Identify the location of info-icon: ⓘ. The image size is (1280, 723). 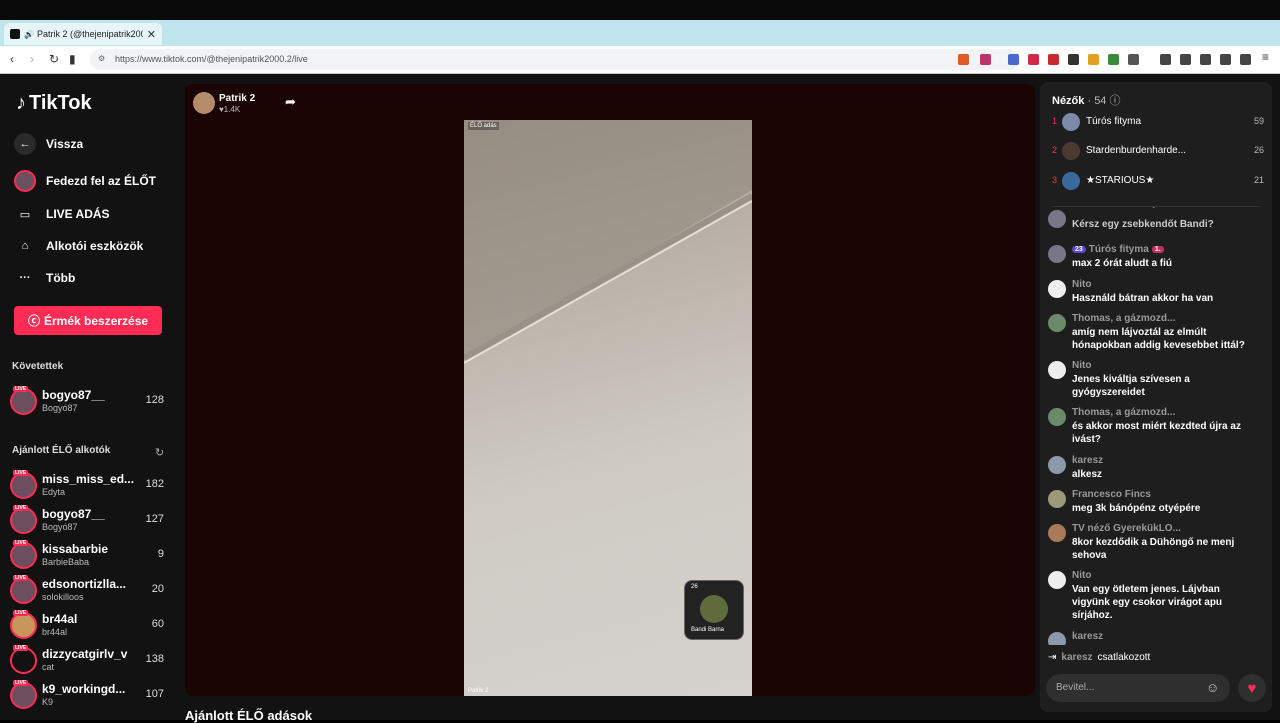
(1115, 101).